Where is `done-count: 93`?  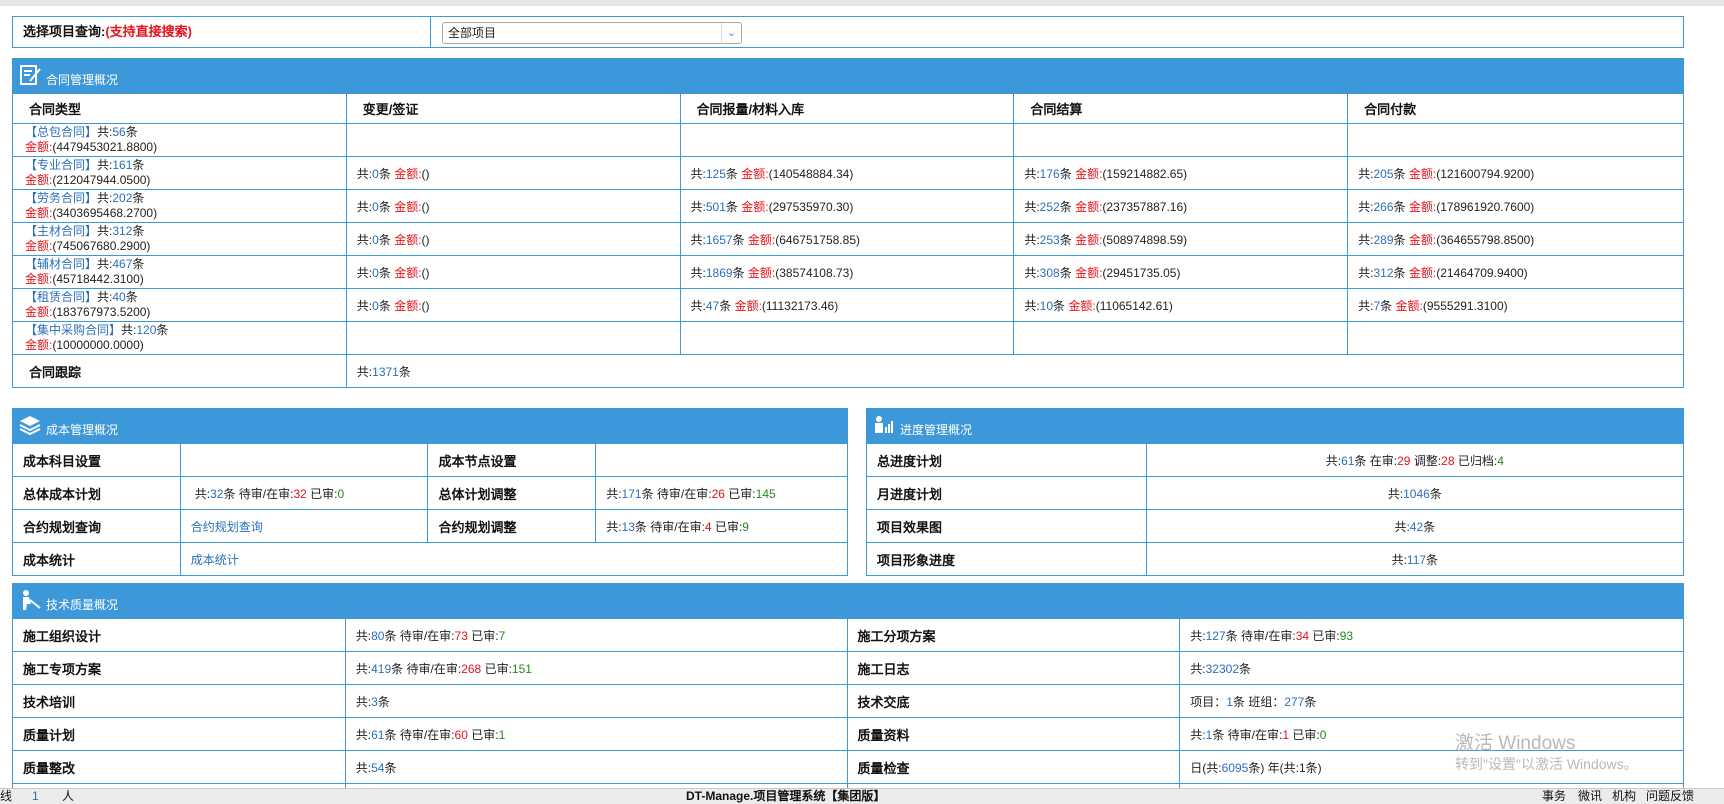
done-count: 93 is located at coordinates (1346, 636).